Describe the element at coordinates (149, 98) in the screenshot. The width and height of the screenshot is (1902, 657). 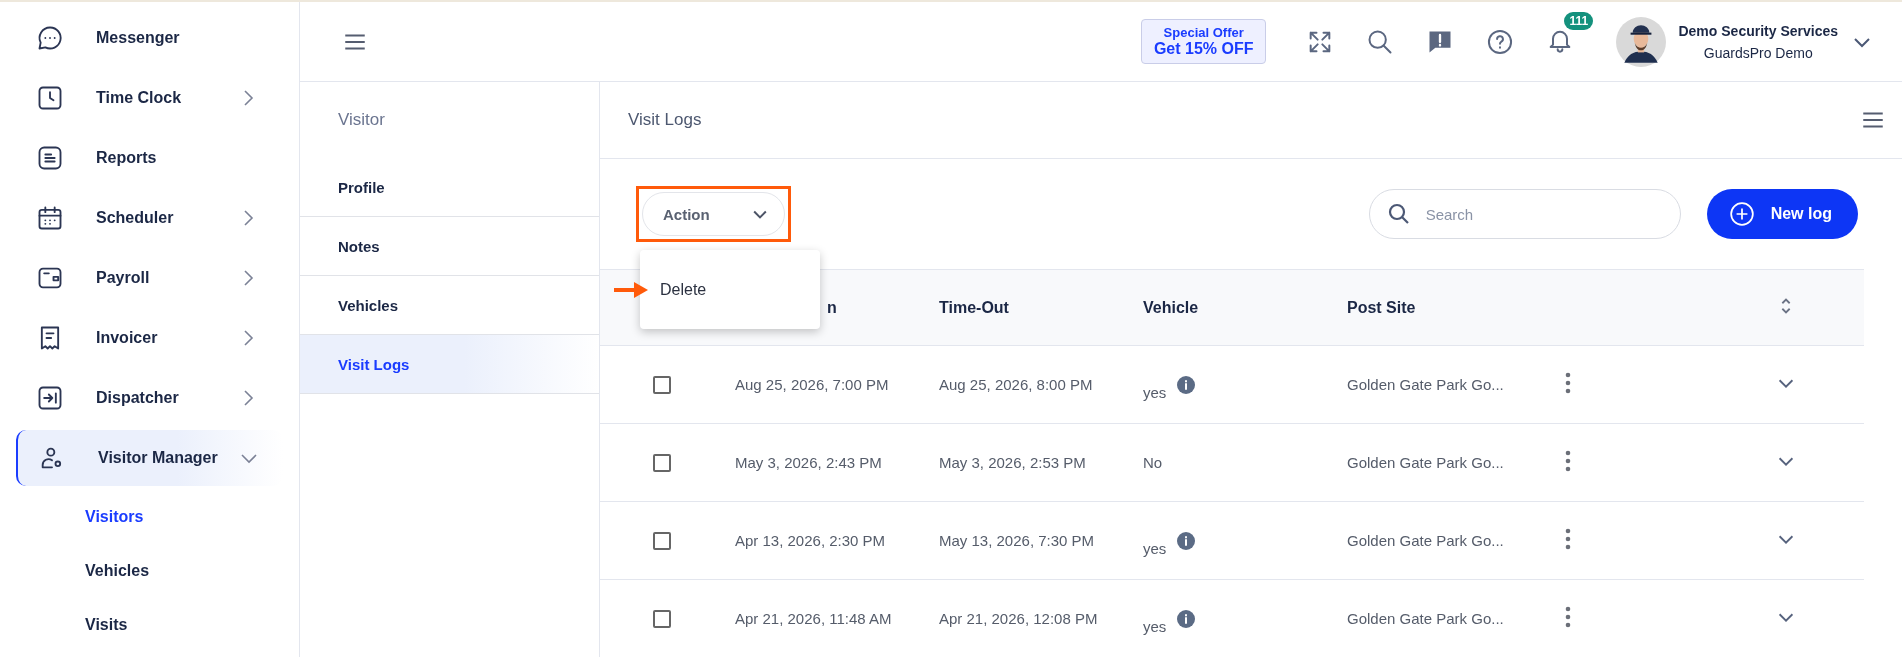
I see `sidebar-item: Time Clock` at that location.